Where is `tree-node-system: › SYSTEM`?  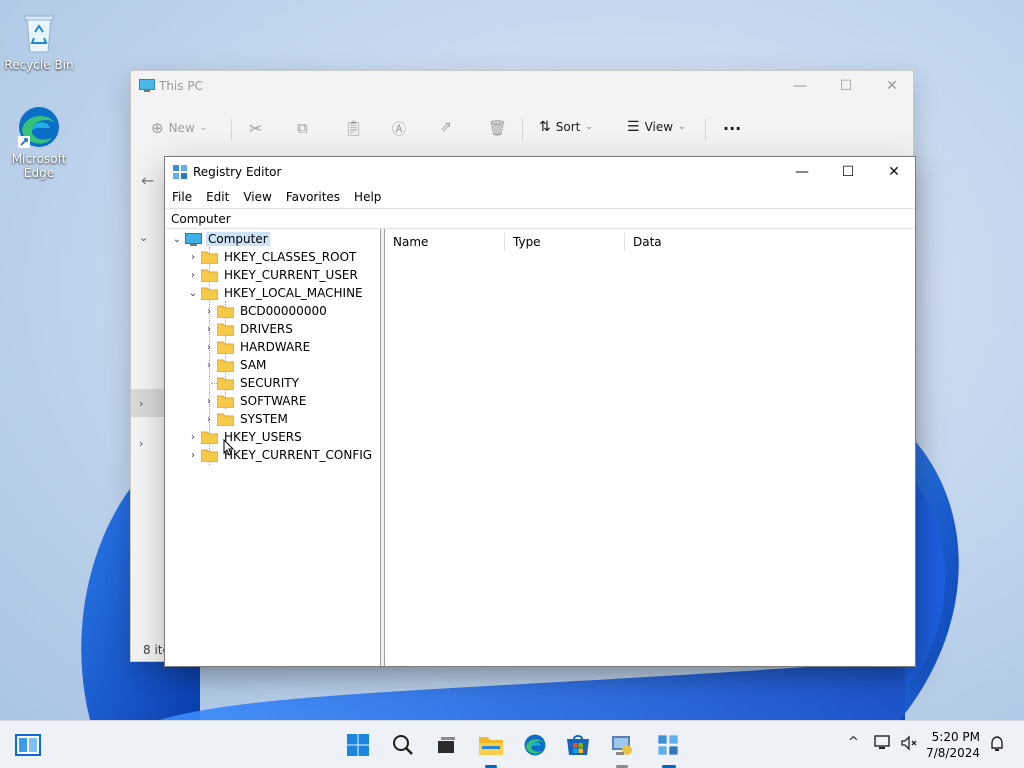
tree-node-system: › SYSTEM is located at coordinates (245, 419).